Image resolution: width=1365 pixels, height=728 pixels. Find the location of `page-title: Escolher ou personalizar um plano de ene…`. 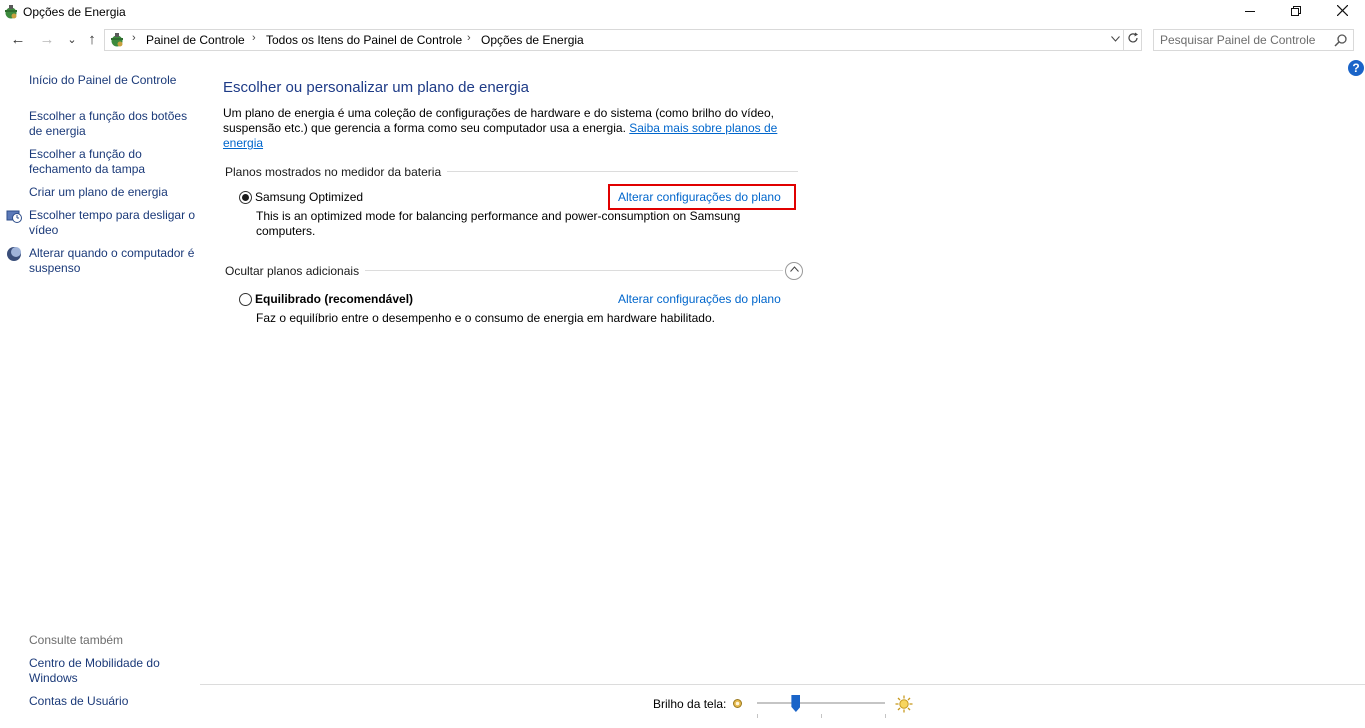

page-title: Escolher ou personalizar um plano de ene… is located at coordinates (376, 87).